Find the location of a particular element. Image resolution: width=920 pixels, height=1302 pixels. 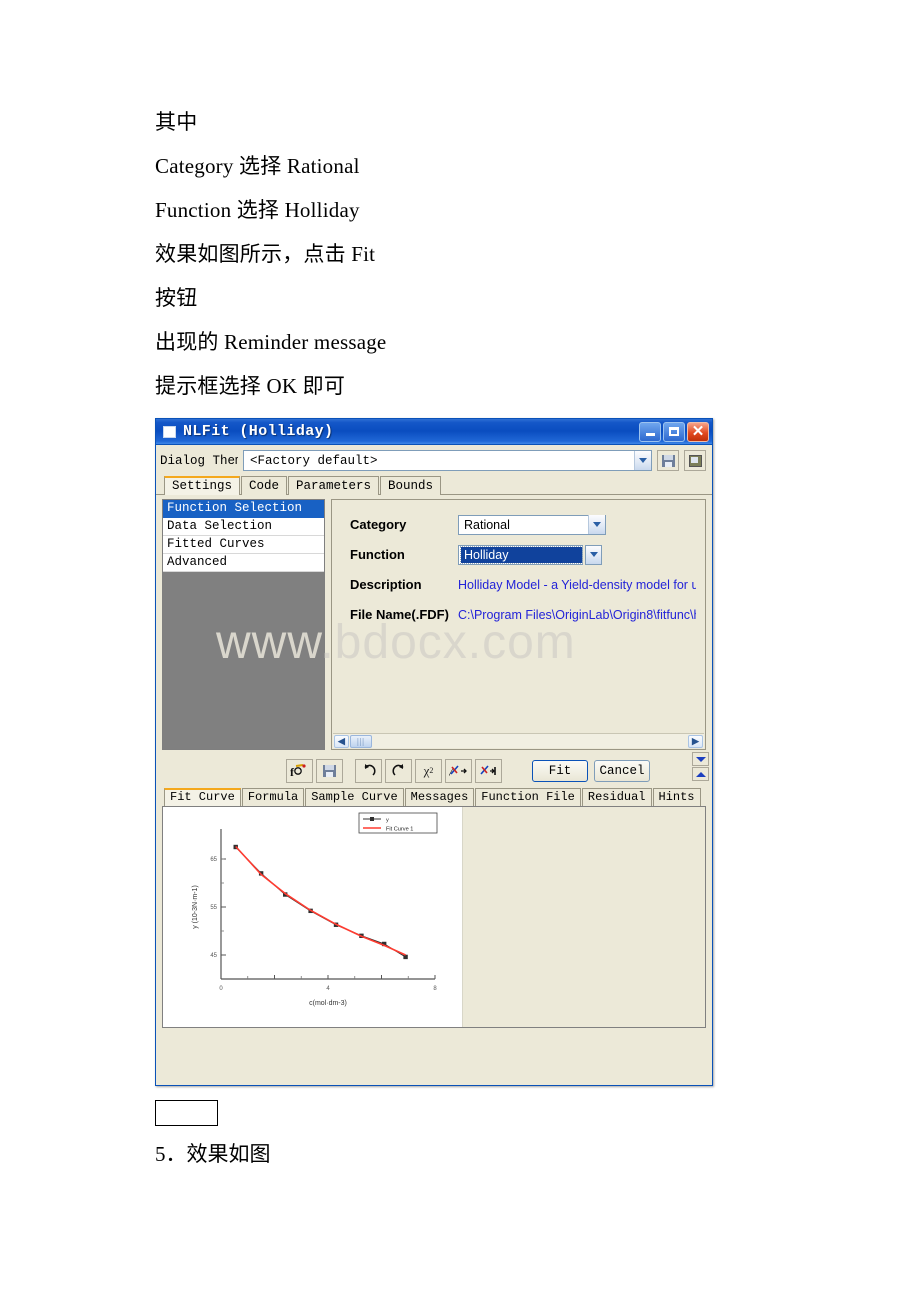

scrollbar-track is located at coordinates (529, 741).